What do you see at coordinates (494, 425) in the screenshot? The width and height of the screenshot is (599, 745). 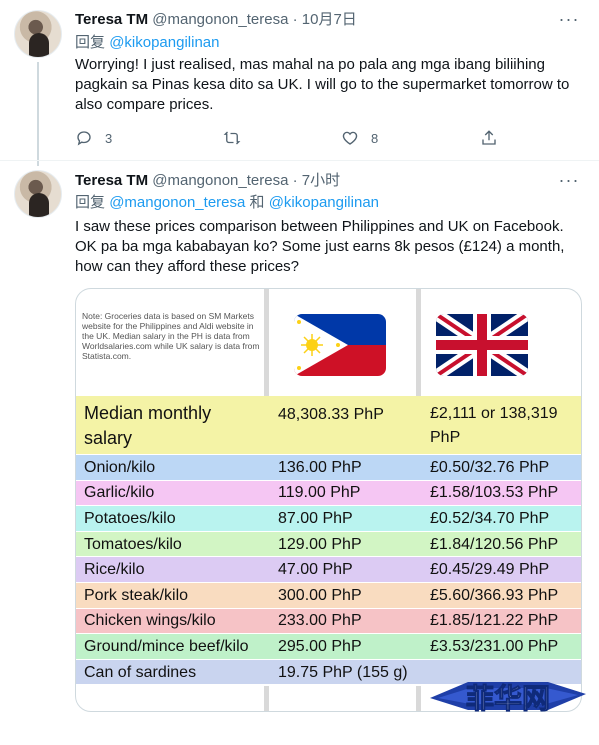 I see `uk-price: £2,111 or 138,319 PhP` at bounding box center [494, 425].